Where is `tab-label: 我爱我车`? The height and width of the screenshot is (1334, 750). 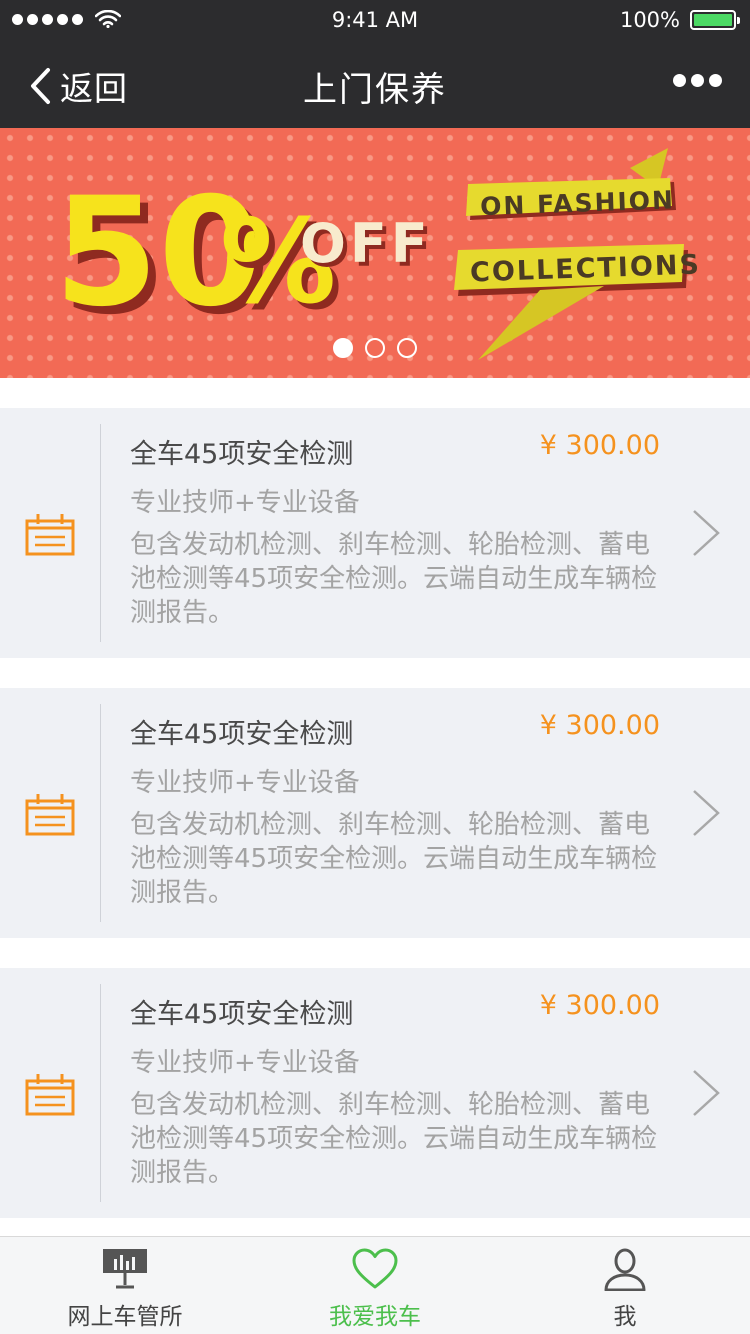
tab-label: 我爱我车 is located at coordinates (375, 1317).